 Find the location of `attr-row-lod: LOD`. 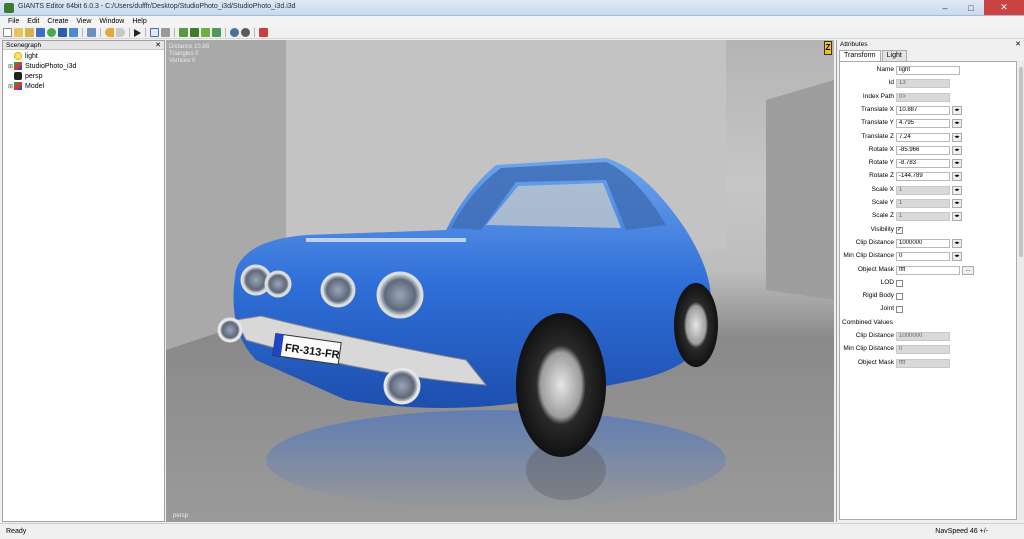

attr-row-lod: LOD is located at coordinates (929, 283).